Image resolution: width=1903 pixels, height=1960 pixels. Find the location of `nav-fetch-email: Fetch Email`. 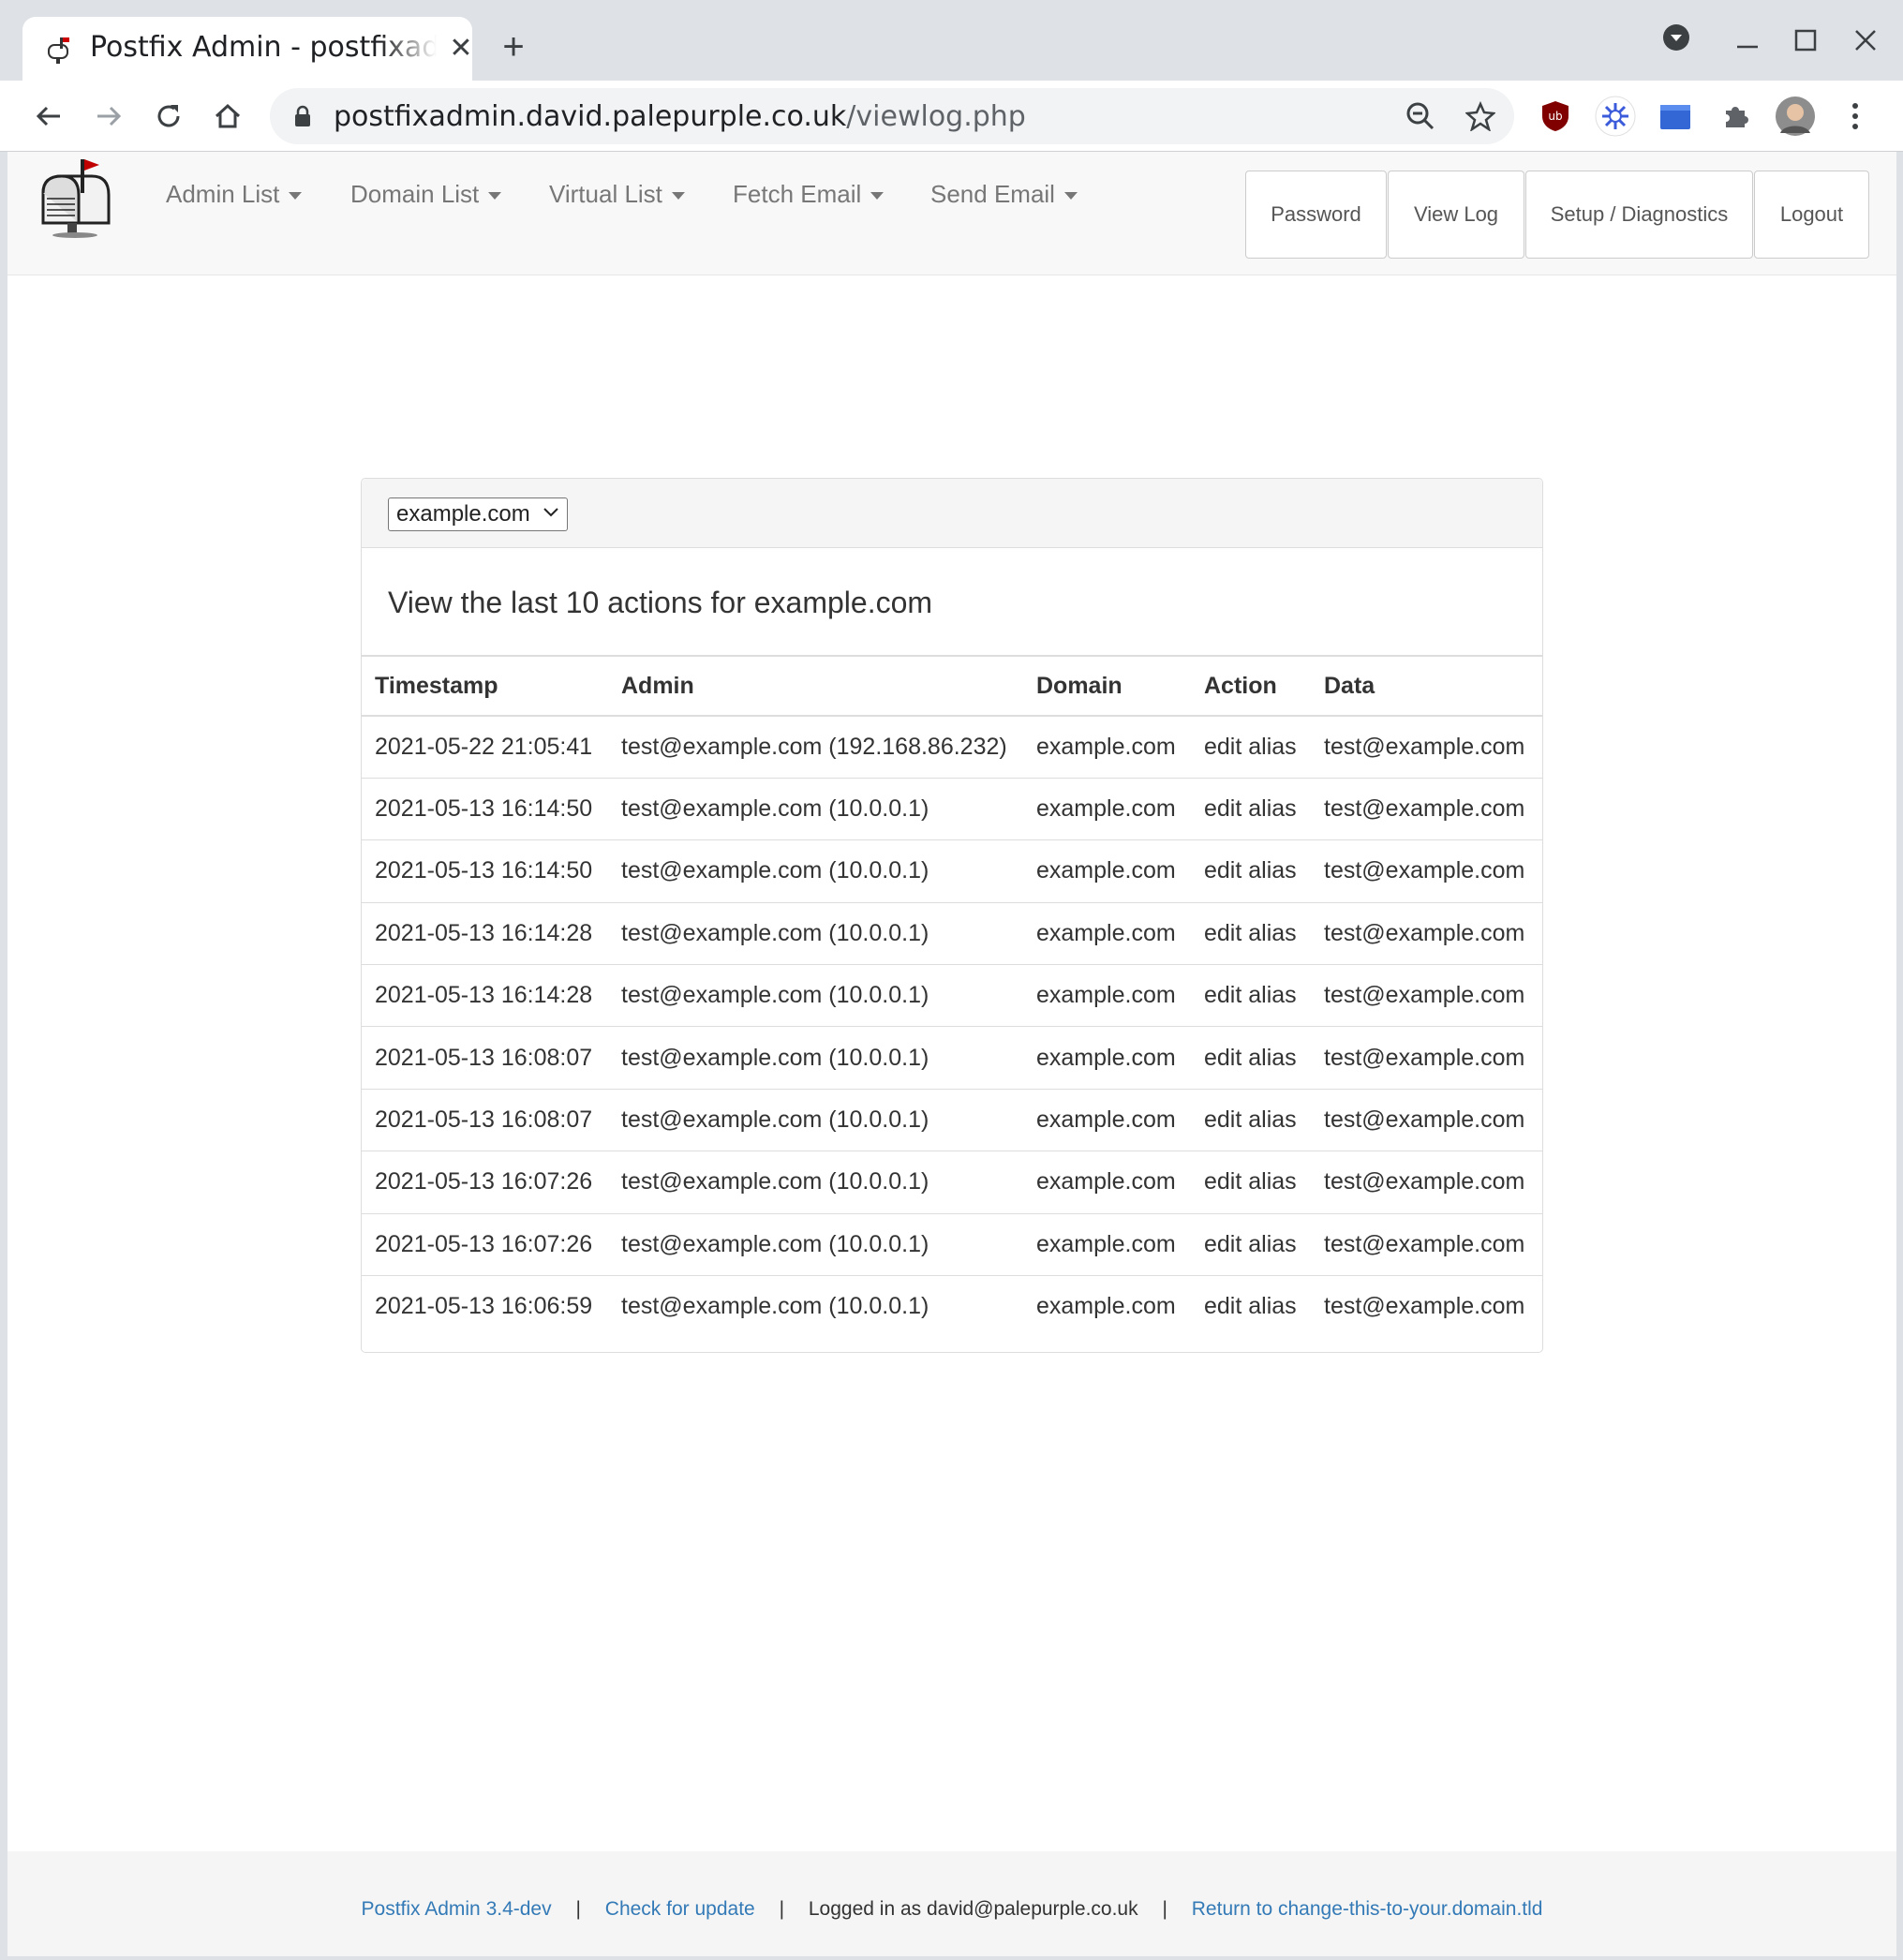

nav-fetch-email: Fetch Email is located at coordinates (809, 194).